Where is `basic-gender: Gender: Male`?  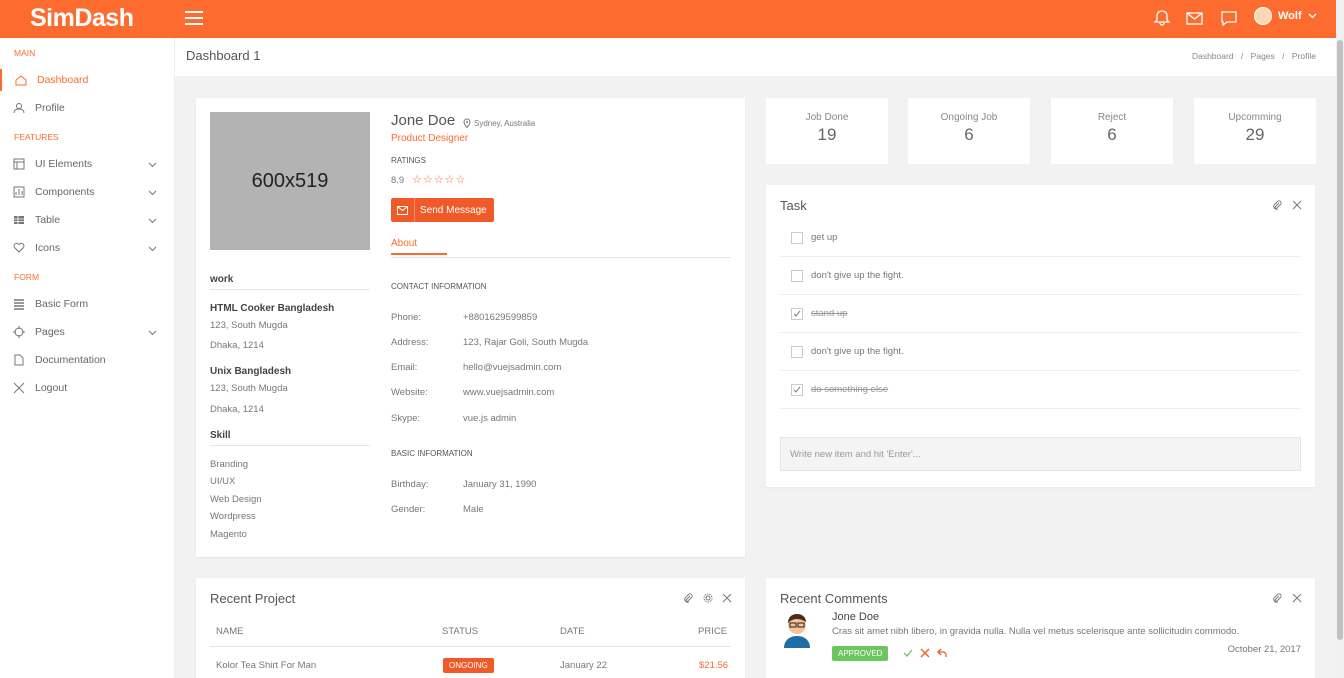
basic-gender: Gender: Male is located at coordinates (437, 509).